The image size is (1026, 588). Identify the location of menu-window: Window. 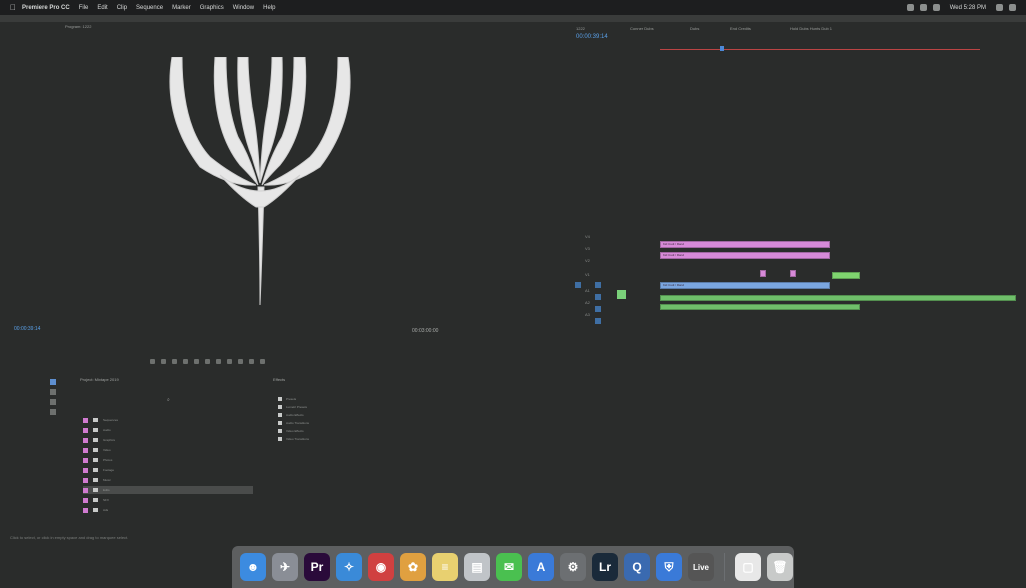
(243, 8).